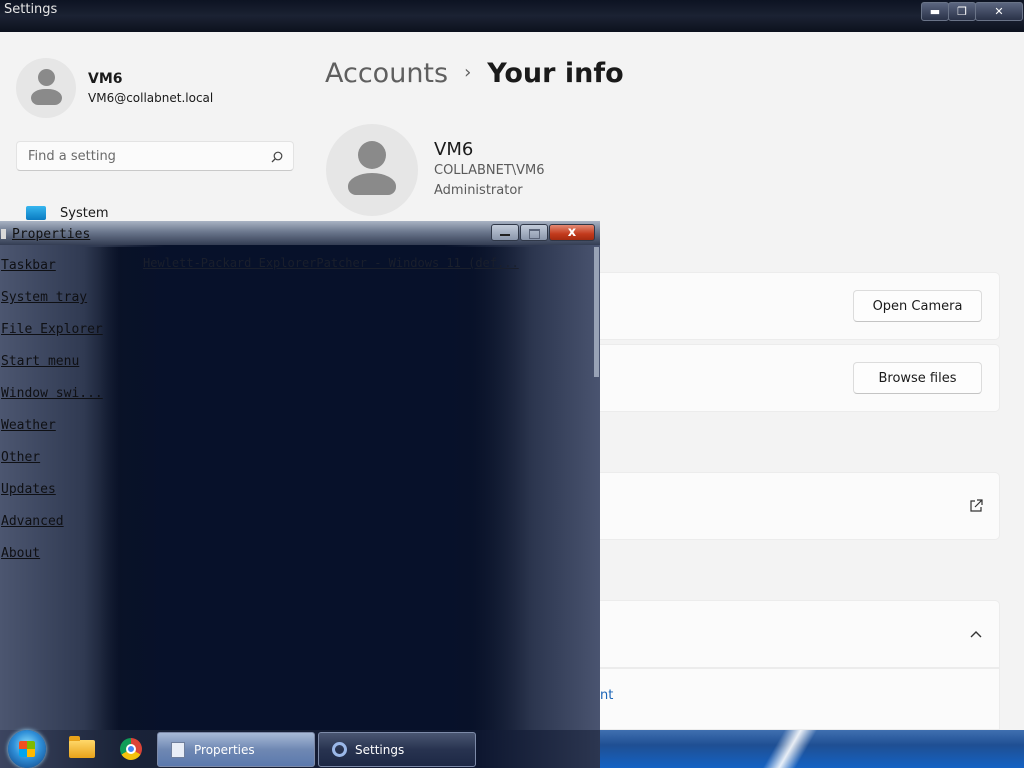  Describe the element at coordinates (935, 11) in the screenshot. I see `minimize-button: ▬` at that location.